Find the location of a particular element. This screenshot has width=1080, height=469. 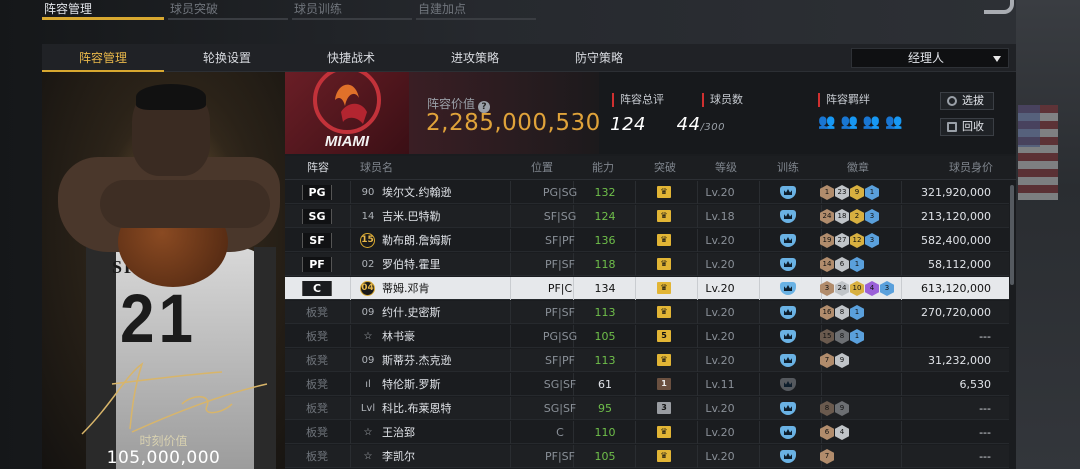

badge-list: 14 6 1 is located at coordinates (842, 264).